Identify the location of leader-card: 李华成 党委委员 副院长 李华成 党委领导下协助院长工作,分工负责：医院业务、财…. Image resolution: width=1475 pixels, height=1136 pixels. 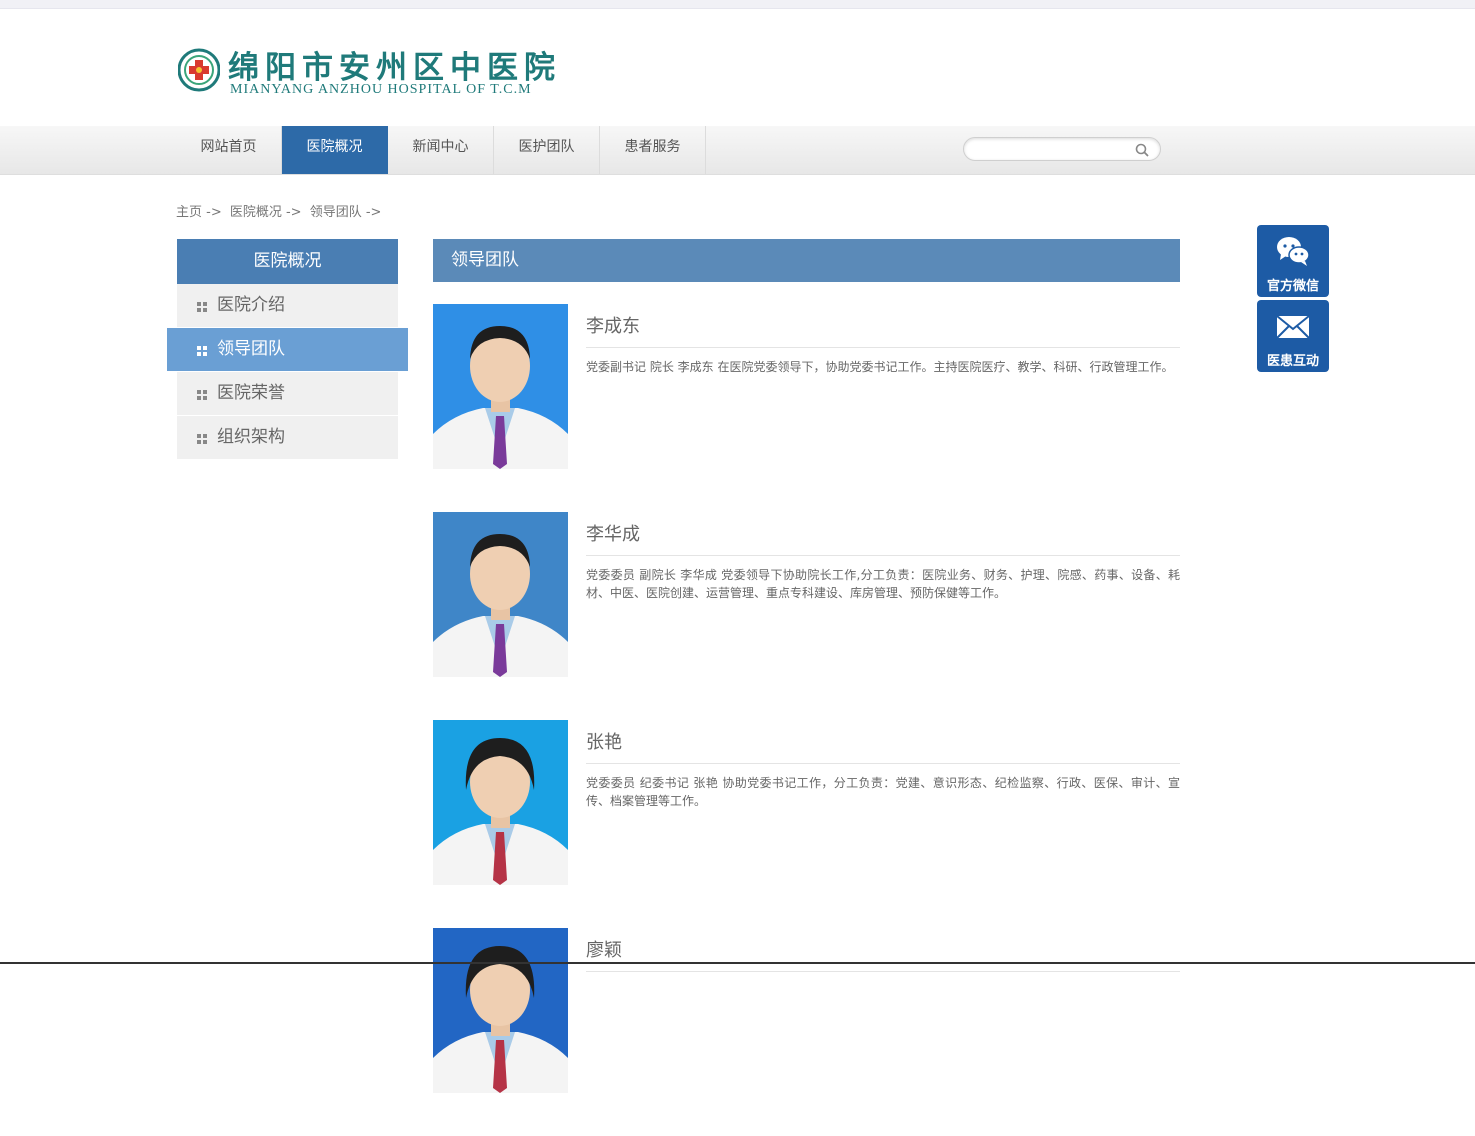
(806, 616).